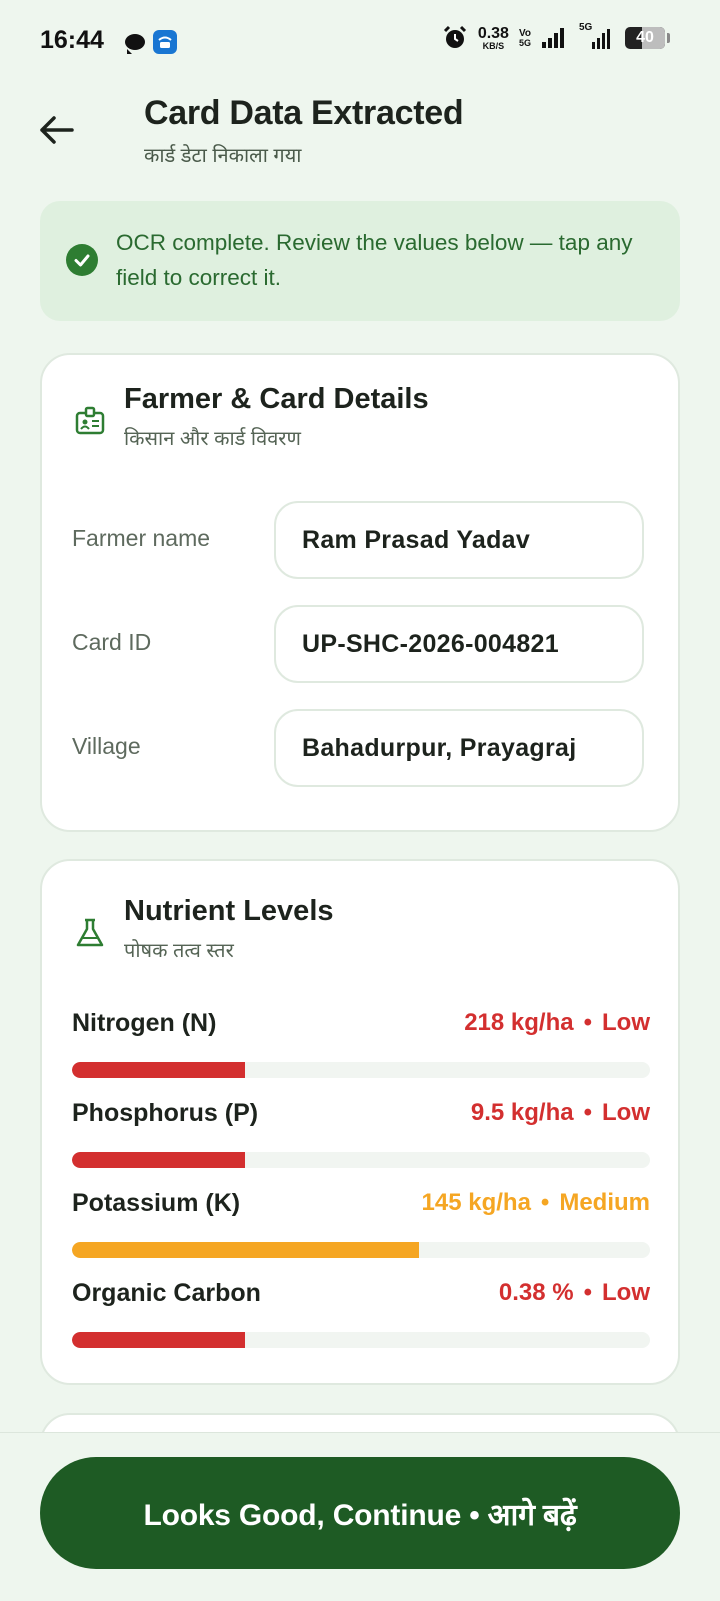 This screenshot has height=1601, width=720. I want to click on nutrient-name: Phosphorus (P), so click(165, 1113).